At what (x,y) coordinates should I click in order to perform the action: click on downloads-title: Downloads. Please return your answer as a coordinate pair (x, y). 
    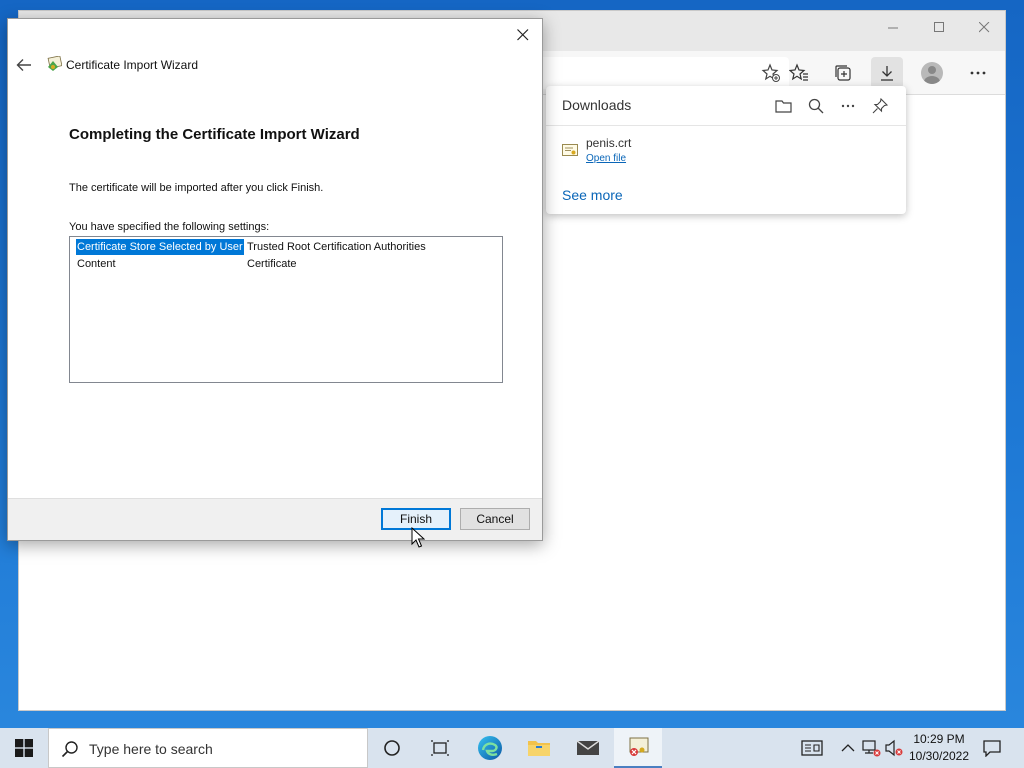
    Looking at the image, I should click on (597, 105).